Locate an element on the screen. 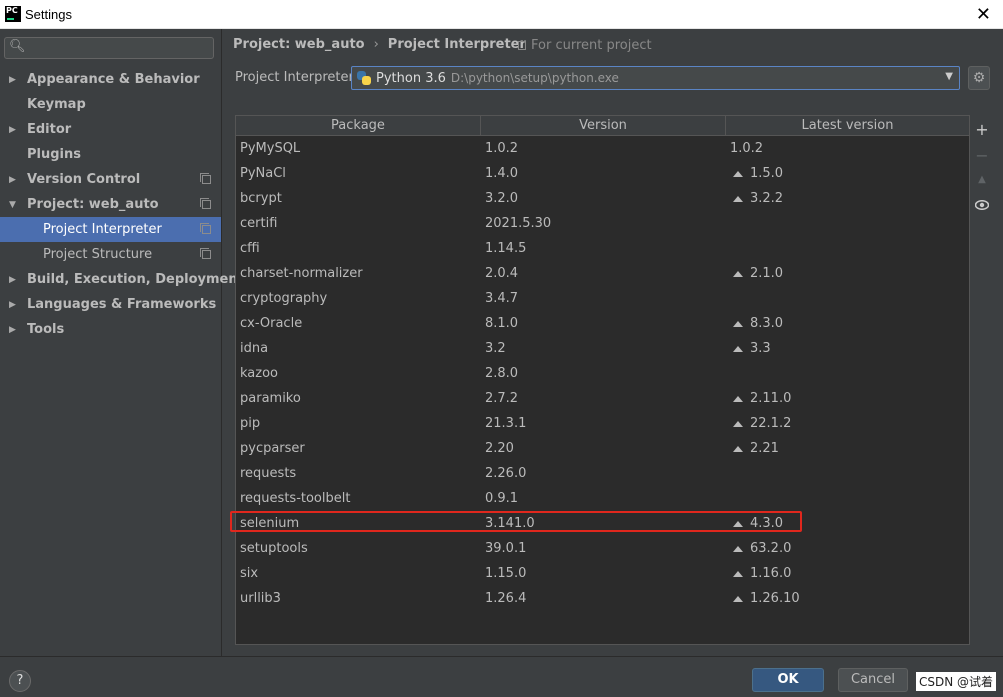 This screenshot has width=1003, height=697. table-row: setuptools 39.0.1 63.2.0 is located at coordinates (602, 548).